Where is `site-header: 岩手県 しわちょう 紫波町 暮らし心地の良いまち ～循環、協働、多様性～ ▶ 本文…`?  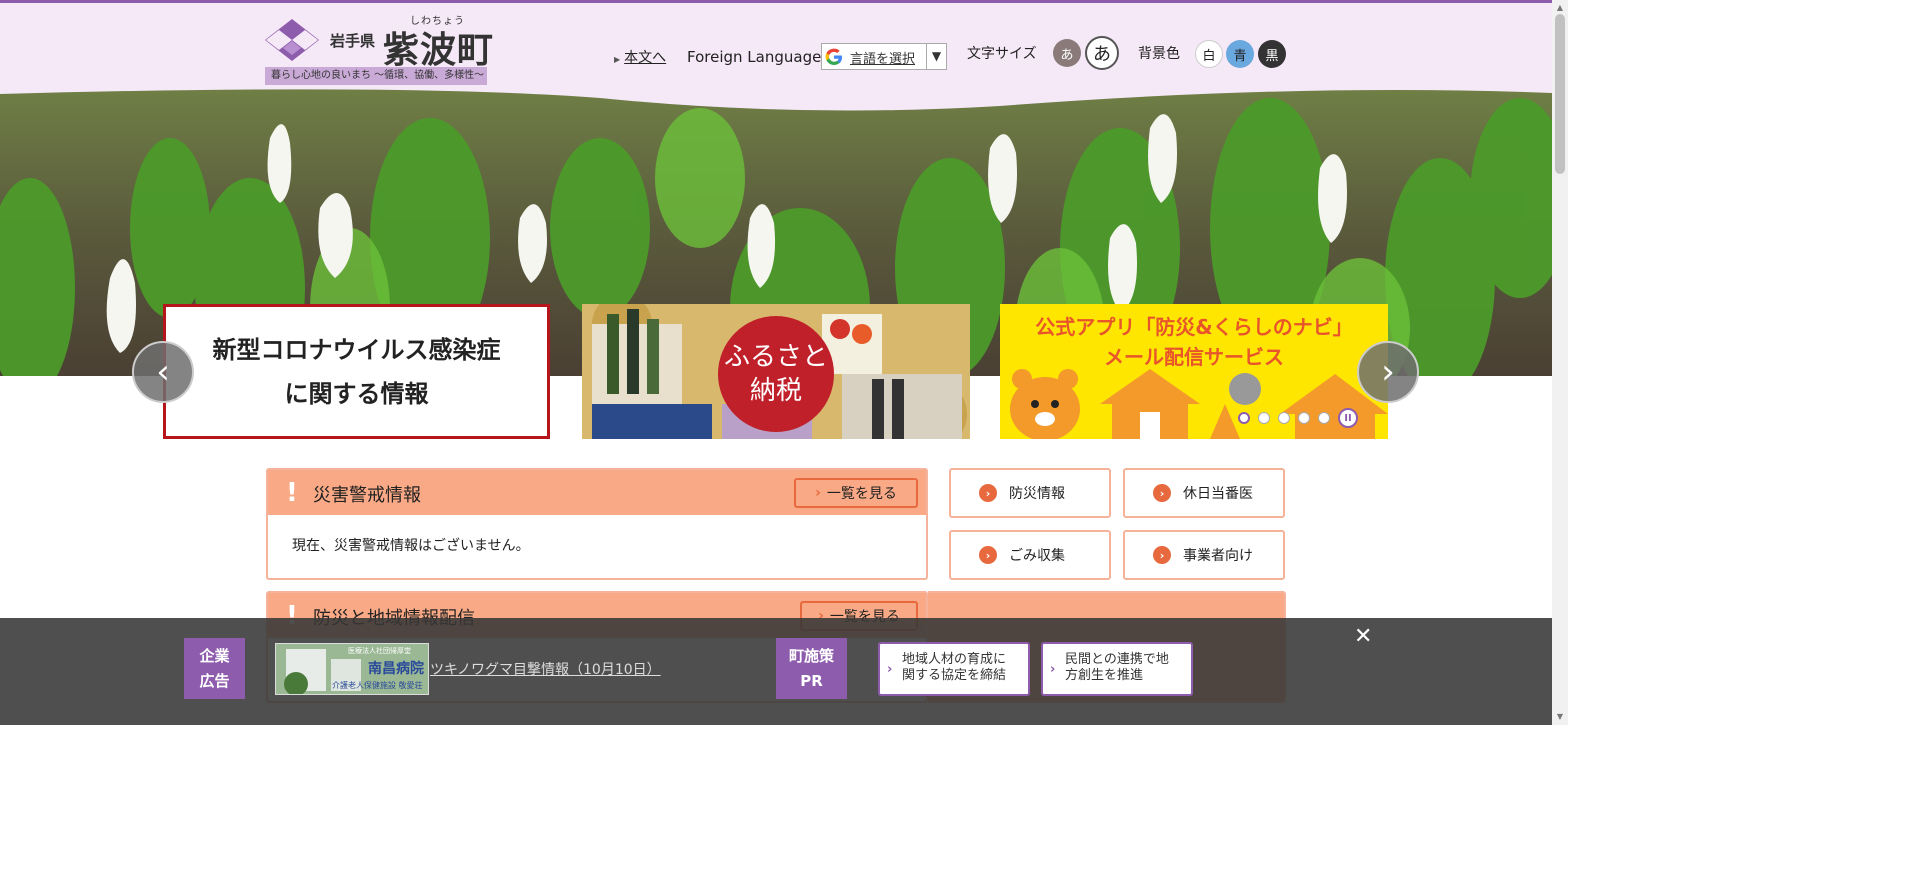 site-header: 岩手県 しわちょう 紫波町 暮らし心地の良いまち ～循環、協働、多様性～ ▶ 本文… is located at coordinates (776, 48).